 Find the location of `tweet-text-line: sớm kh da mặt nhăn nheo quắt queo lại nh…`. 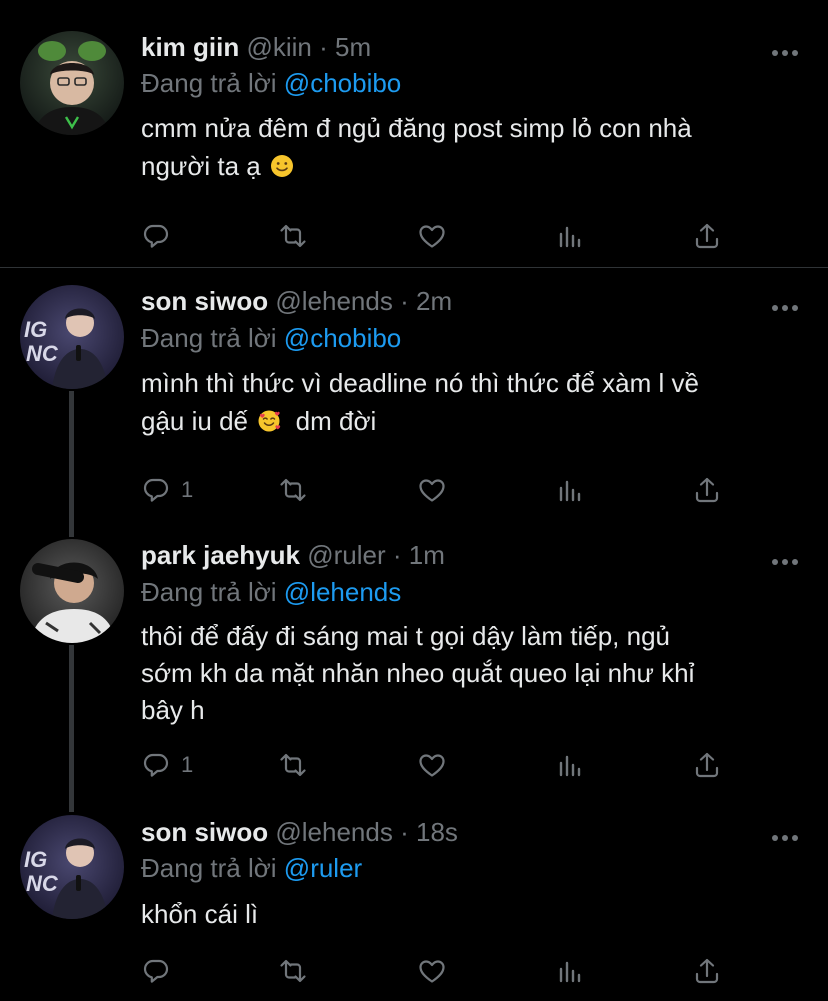

tweet-text-line: sớm kh da mặt nhăn nheo quắt queo lại nh… is located at coordinates (418, 673).